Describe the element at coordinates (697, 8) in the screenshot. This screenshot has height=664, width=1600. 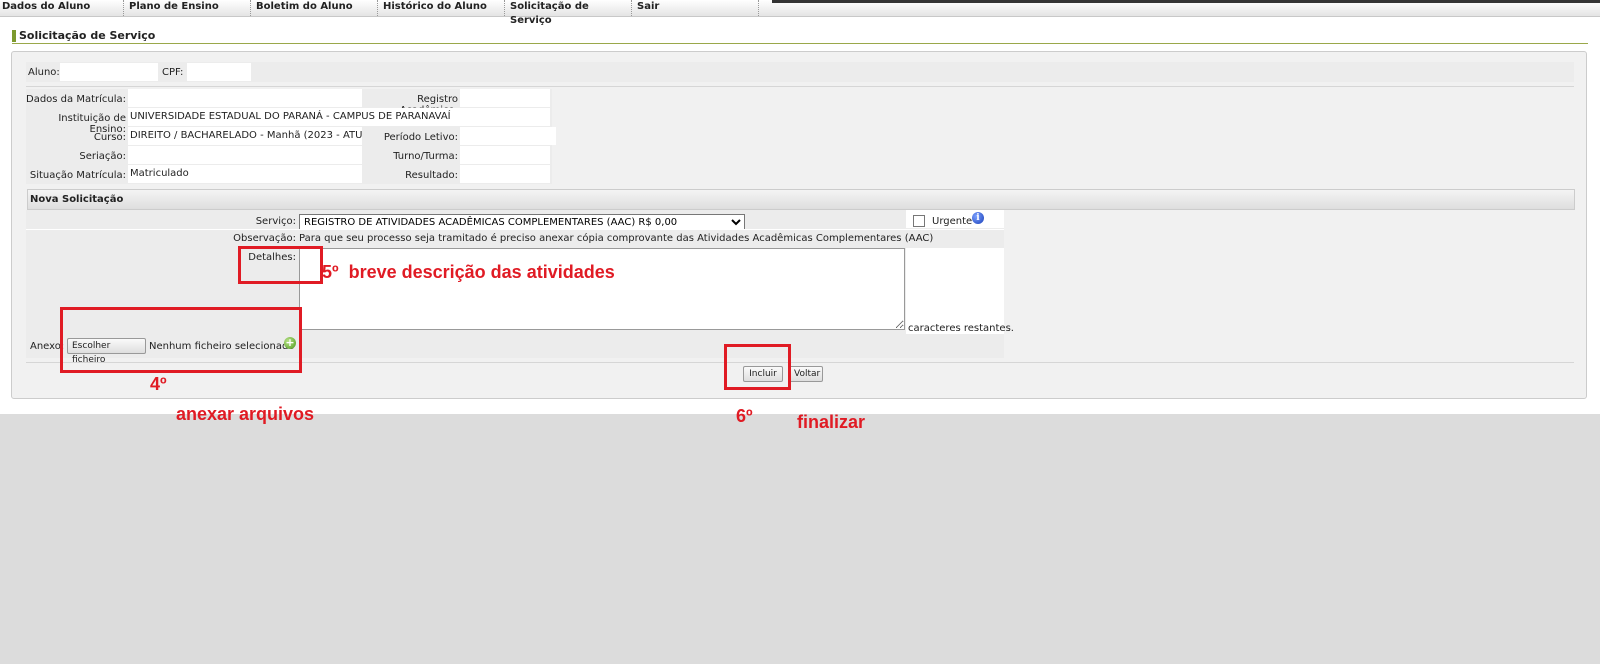
I see `nav-sair: Sair` at that location.